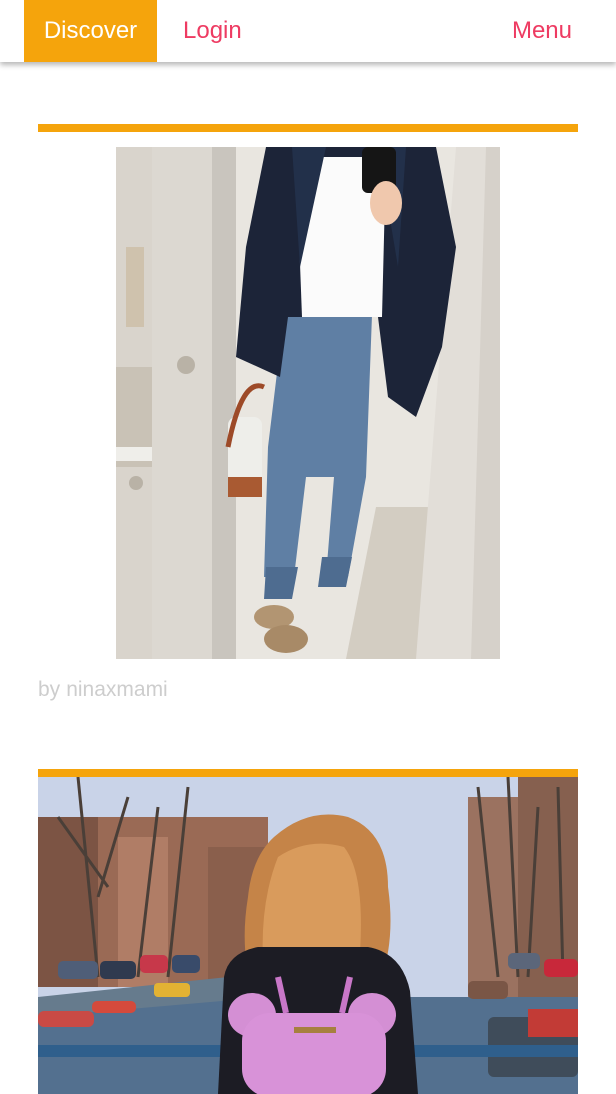 The image size is (616, 1094). I want to click on menu-button: Menu, so click(542, 31).